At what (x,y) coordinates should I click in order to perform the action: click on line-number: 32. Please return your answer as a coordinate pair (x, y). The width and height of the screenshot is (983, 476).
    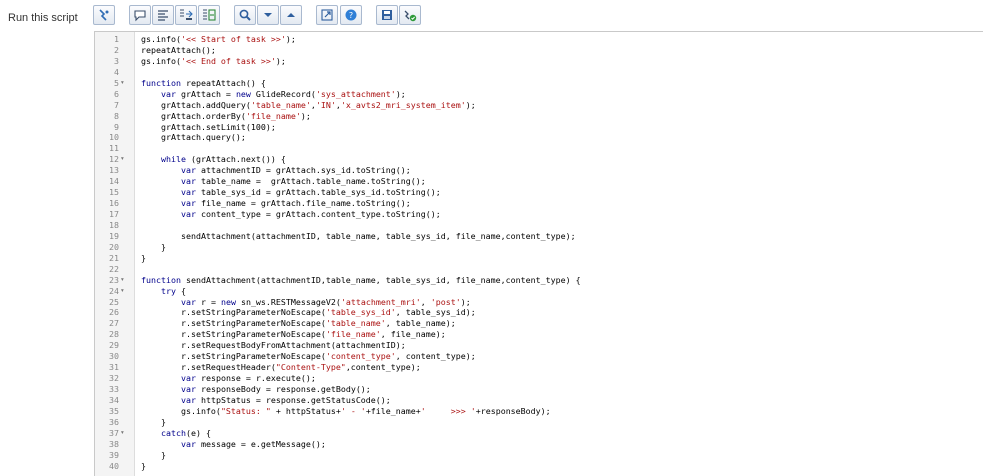
    Looking at the image, I should click on (114, 378).